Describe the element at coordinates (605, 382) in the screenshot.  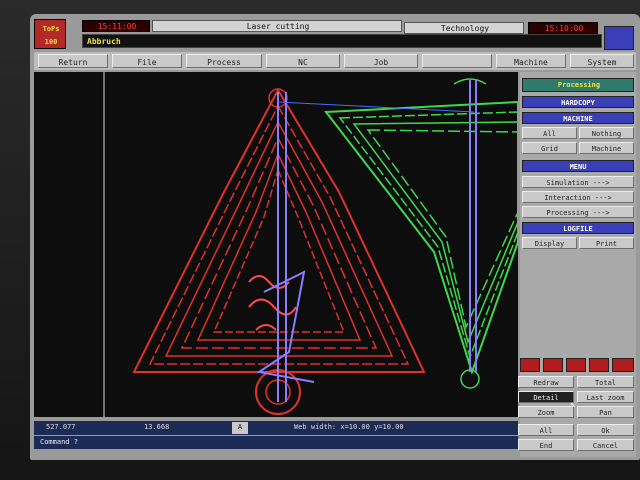
I see `total-button: Total` at that location.